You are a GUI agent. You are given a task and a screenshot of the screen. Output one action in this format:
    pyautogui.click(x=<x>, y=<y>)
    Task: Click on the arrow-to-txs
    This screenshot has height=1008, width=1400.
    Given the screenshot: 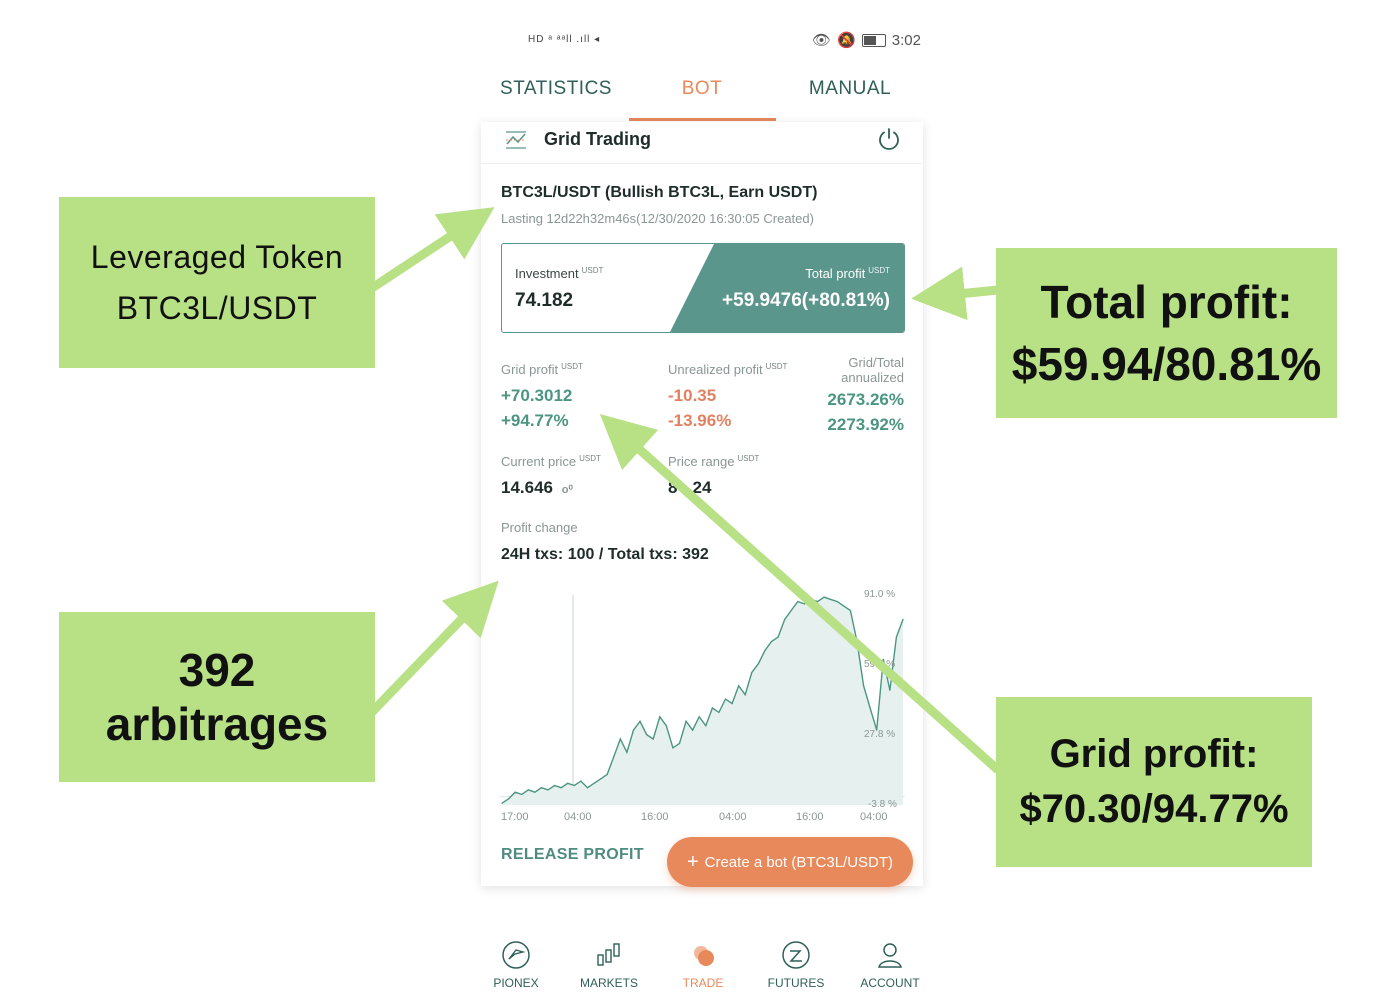 What is the action you would take?
    pyautogui.click(x=433, y=648)
    